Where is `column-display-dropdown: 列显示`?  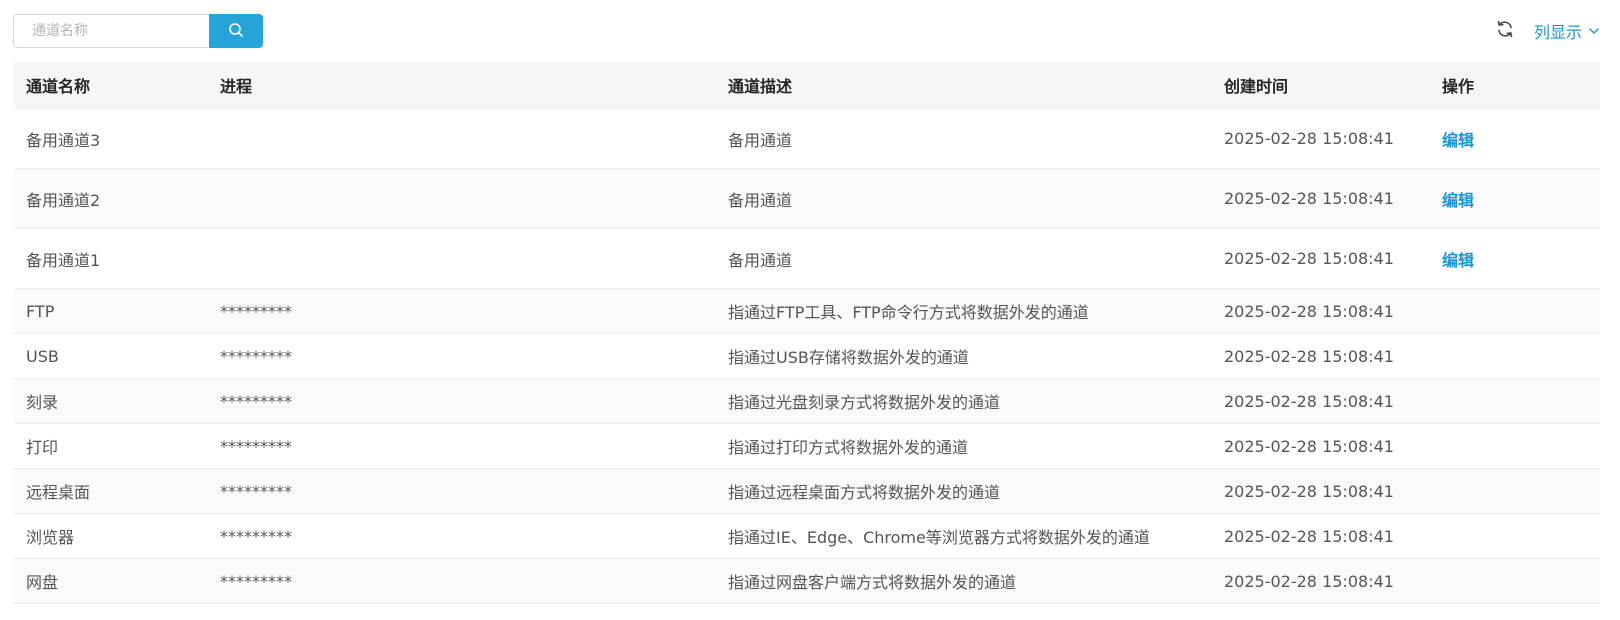
column-display-dropdown: 列显示 is located at coordinates (1567, 31).